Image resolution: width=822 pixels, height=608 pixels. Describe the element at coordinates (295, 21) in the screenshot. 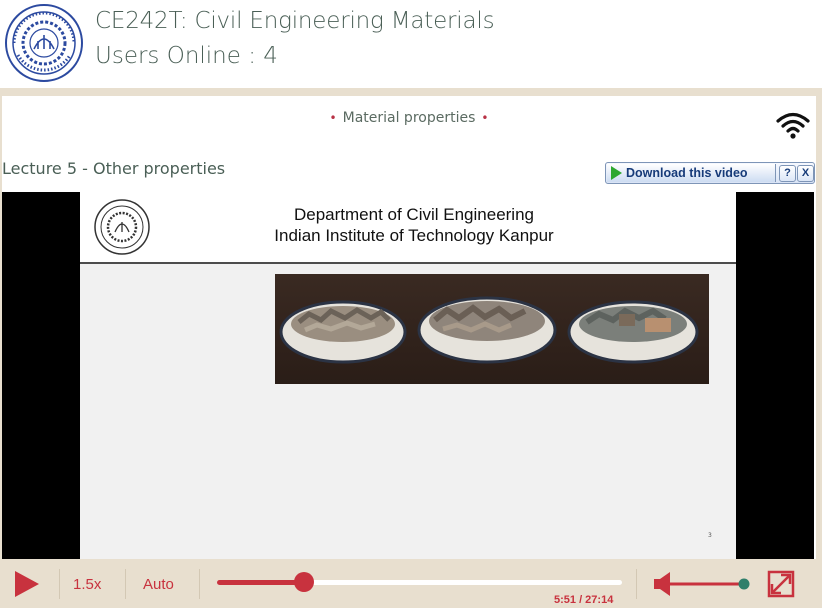

I see `course-title: CE242T: Civil Engineering Materials` at that location.